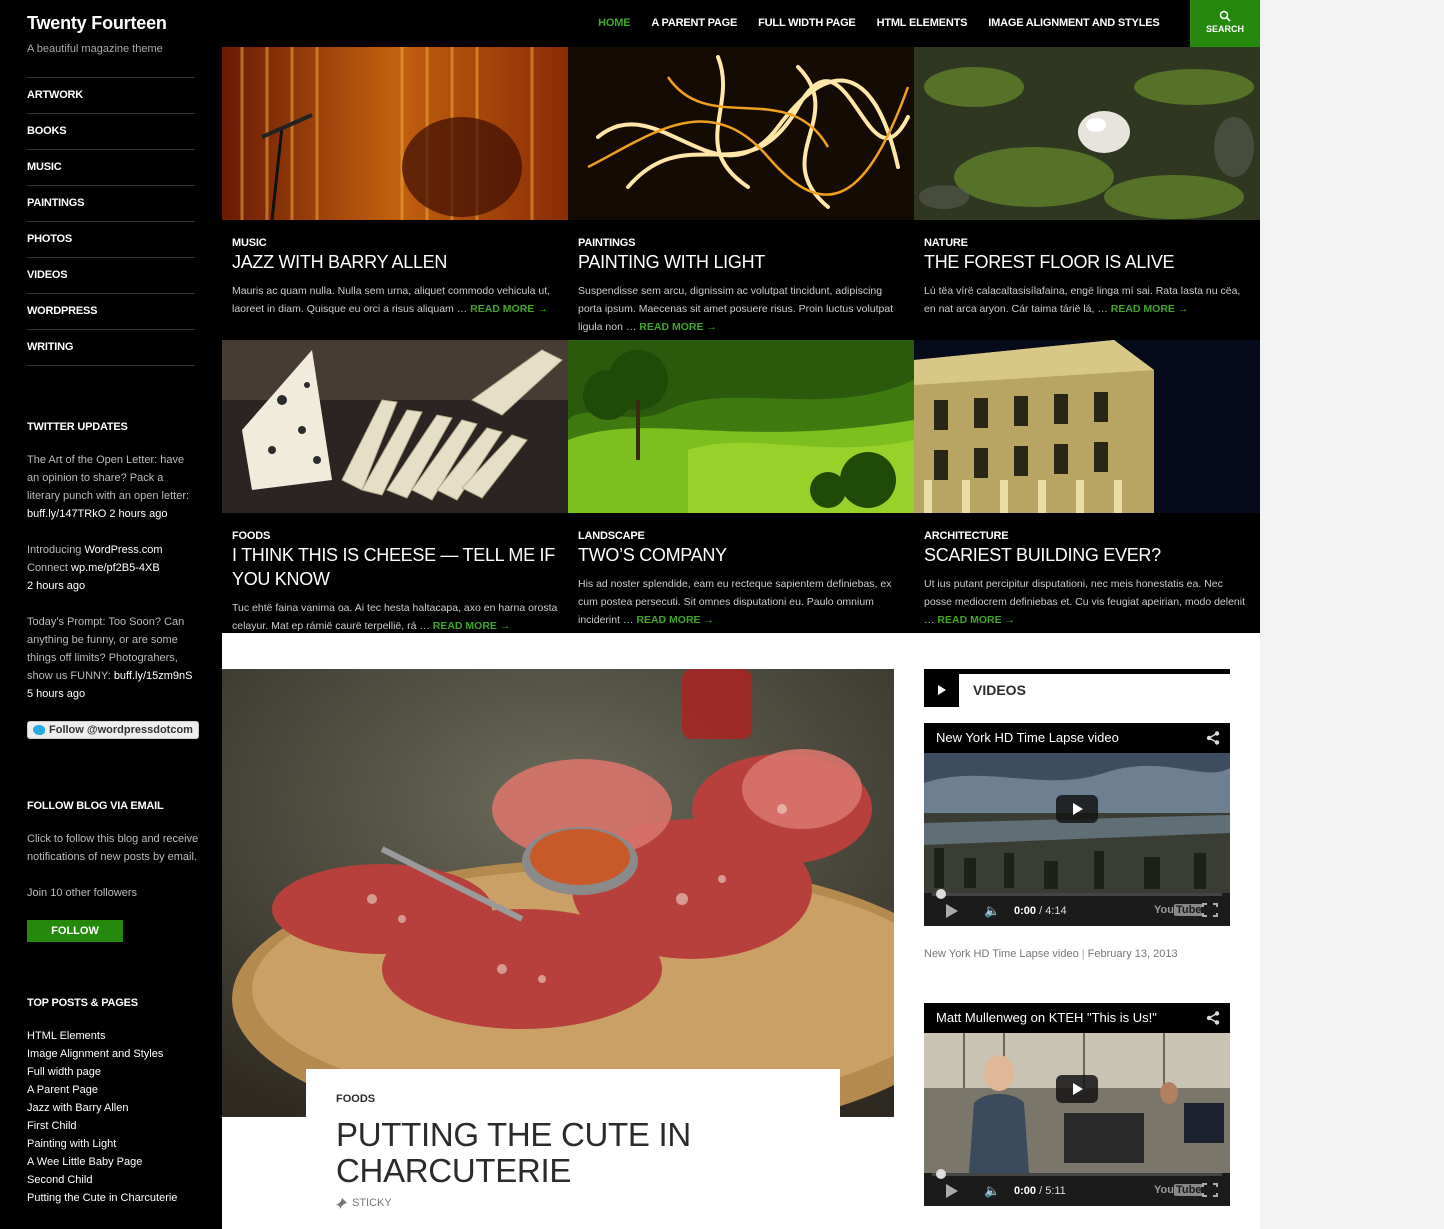 The width and height of the screenshot is (1444, 1229). Describe the element at coordinates (56, 694) in the screenshot. I see `tweet-time: 5 hours ago` at that location.